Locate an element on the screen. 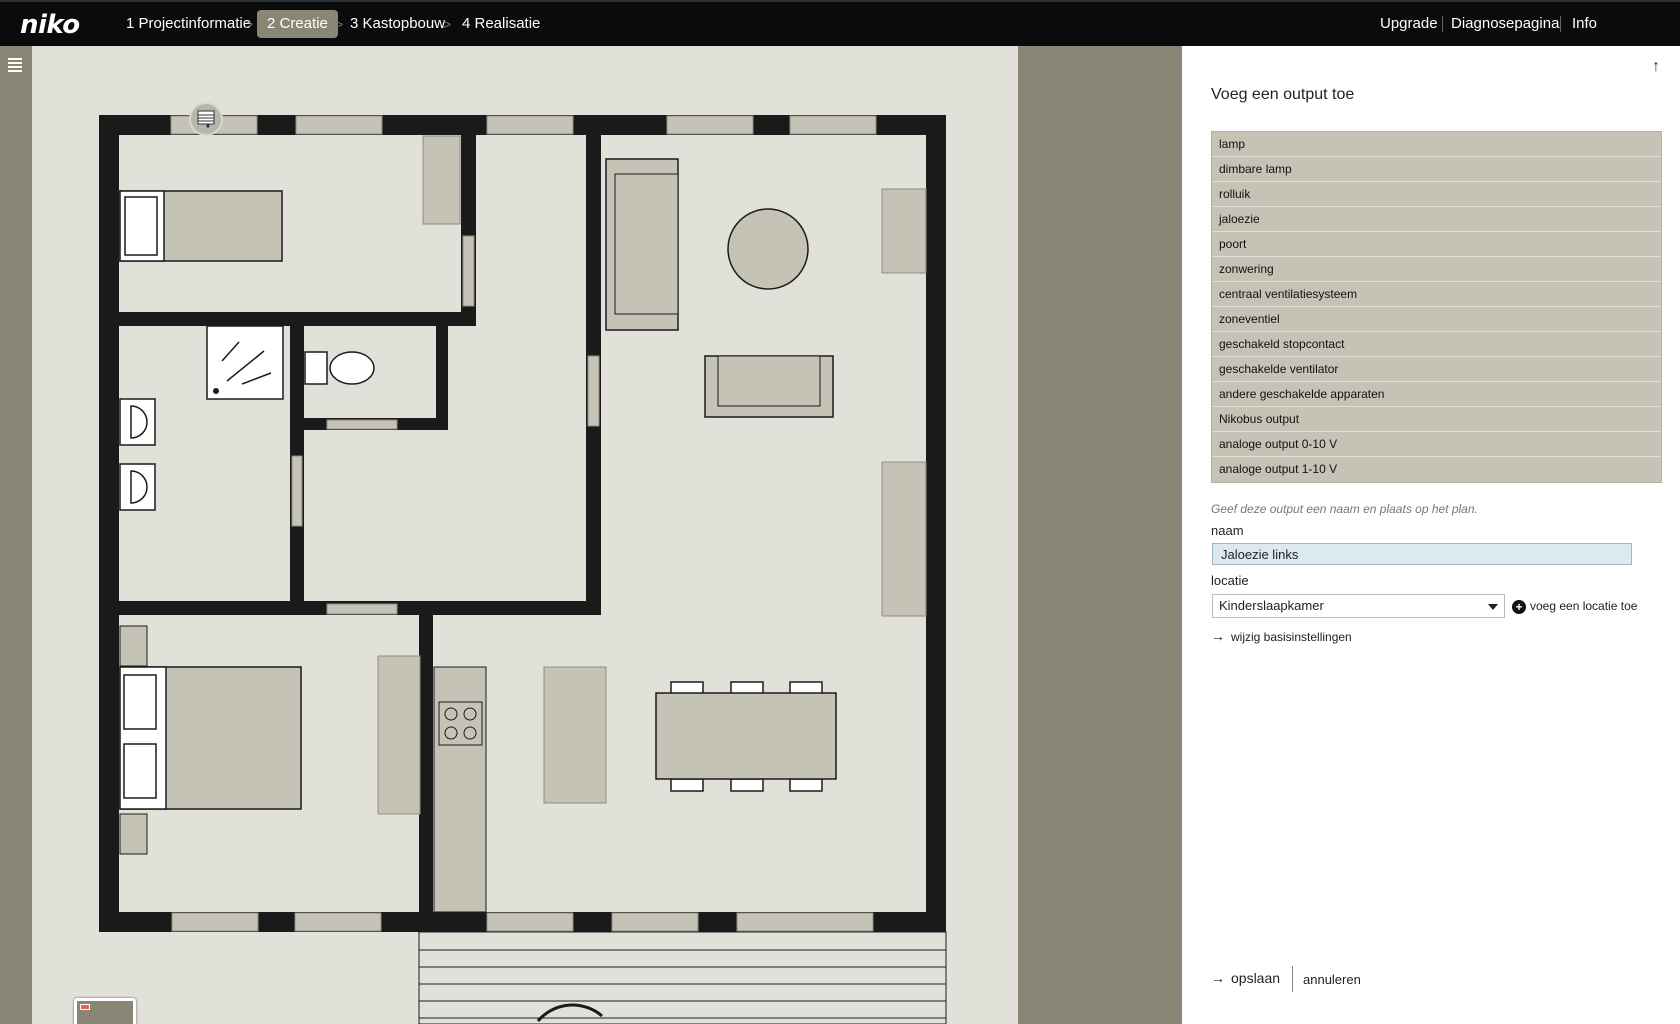 Image resolution: width=1680 pixels, height=1024 pixels. naam-input is located at coordinates (1422, 554).